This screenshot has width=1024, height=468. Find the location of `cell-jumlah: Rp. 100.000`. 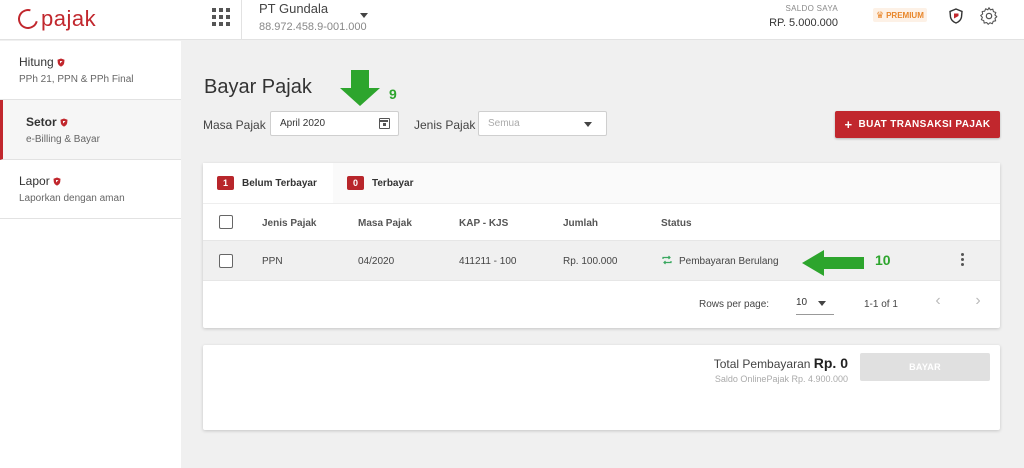

cell-jumlah: Rp. 100.000 is located at coordinates (590, 261).